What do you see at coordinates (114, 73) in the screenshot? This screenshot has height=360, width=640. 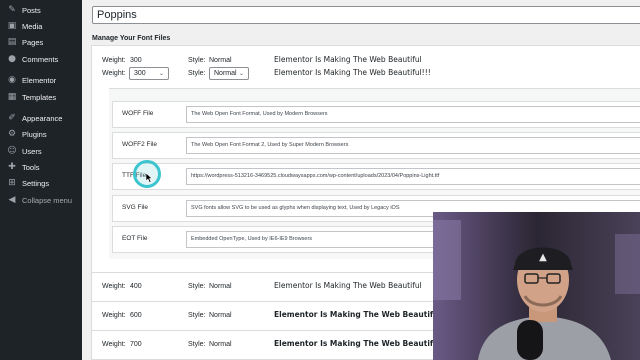 I see `weight-select-label: Weight:` at bounding box center [114, 73].